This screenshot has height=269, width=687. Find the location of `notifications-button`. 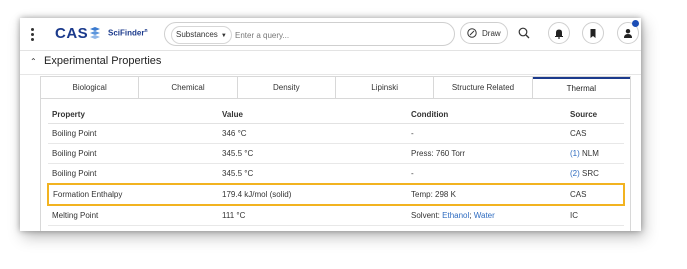

notifications-button is located at coordinates (559, 33).